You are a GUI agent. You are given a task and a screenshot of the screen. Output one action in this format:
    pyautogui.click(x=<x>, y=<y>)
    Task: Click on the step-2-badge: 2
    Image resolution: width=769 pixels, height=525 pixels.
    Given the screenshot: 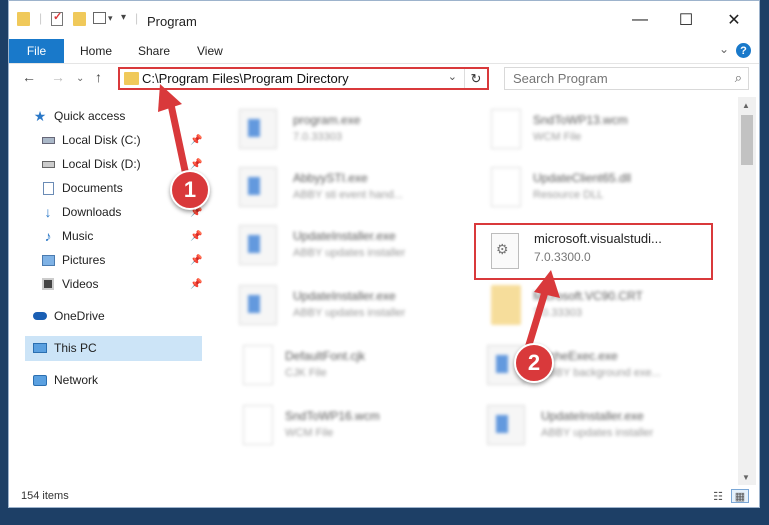 What is the action you would take?
    pyautogui.click(x=534, y=363)
    